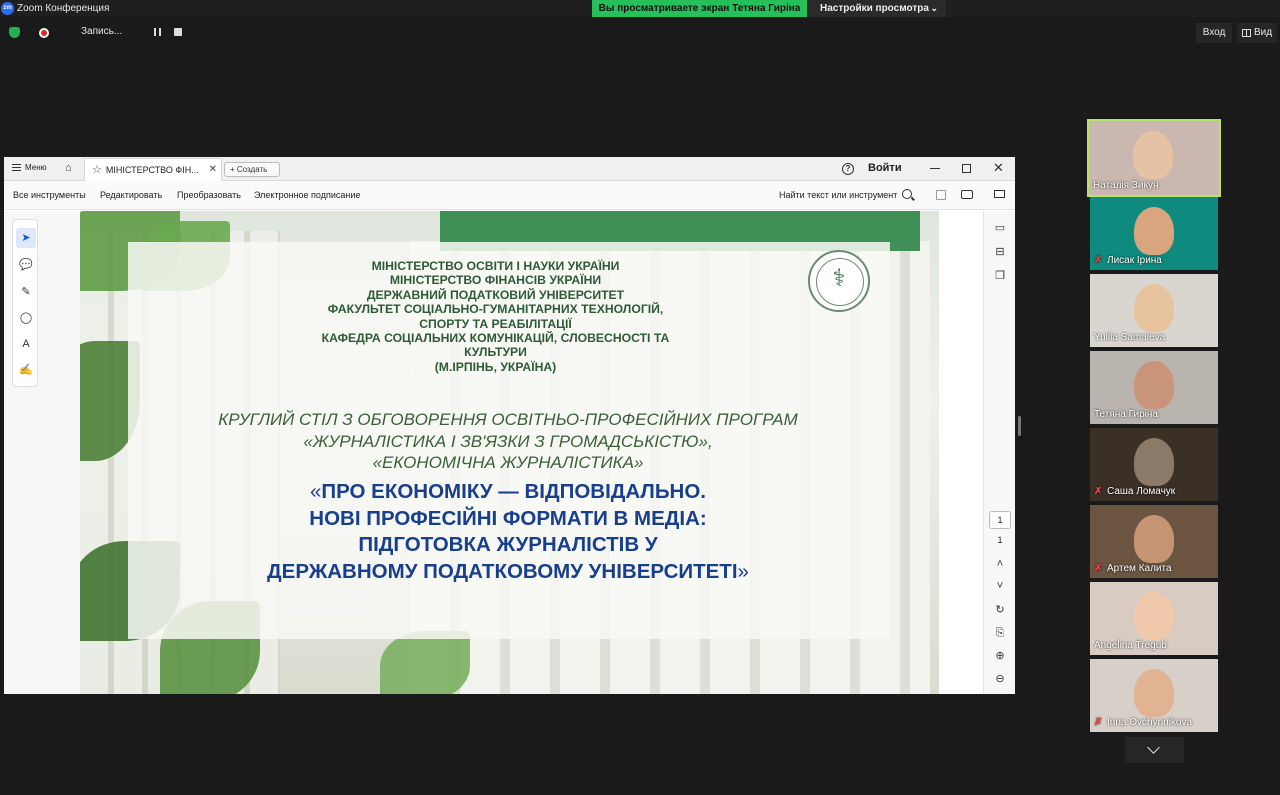 This screenshot has width=1280, height=795. Describe the element at coordinates (315, 491) in the screenshot. I see `open-quote: «` at that location.